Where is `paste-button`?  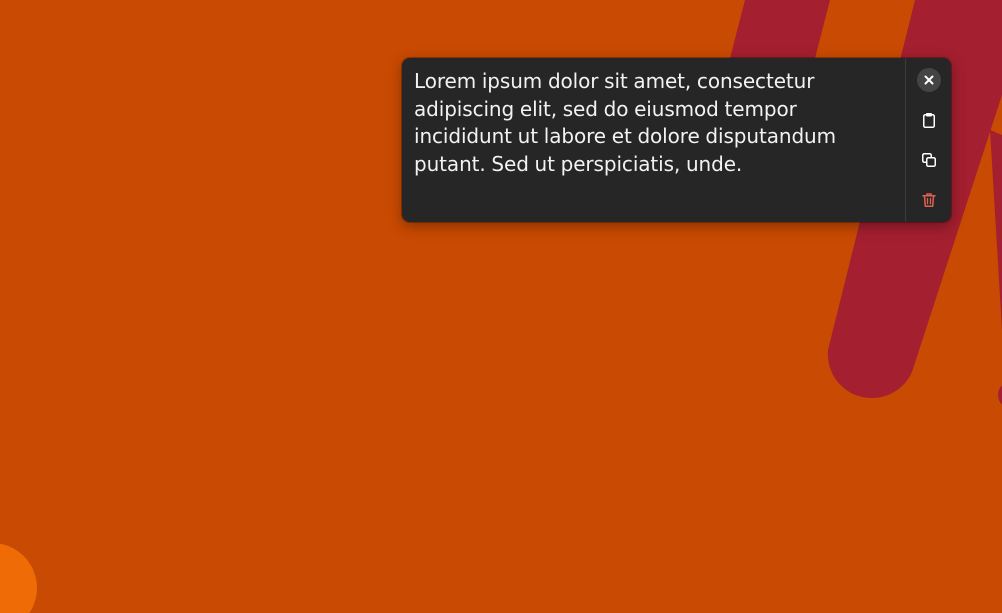
paste-button is located at coordinates (929, 120).